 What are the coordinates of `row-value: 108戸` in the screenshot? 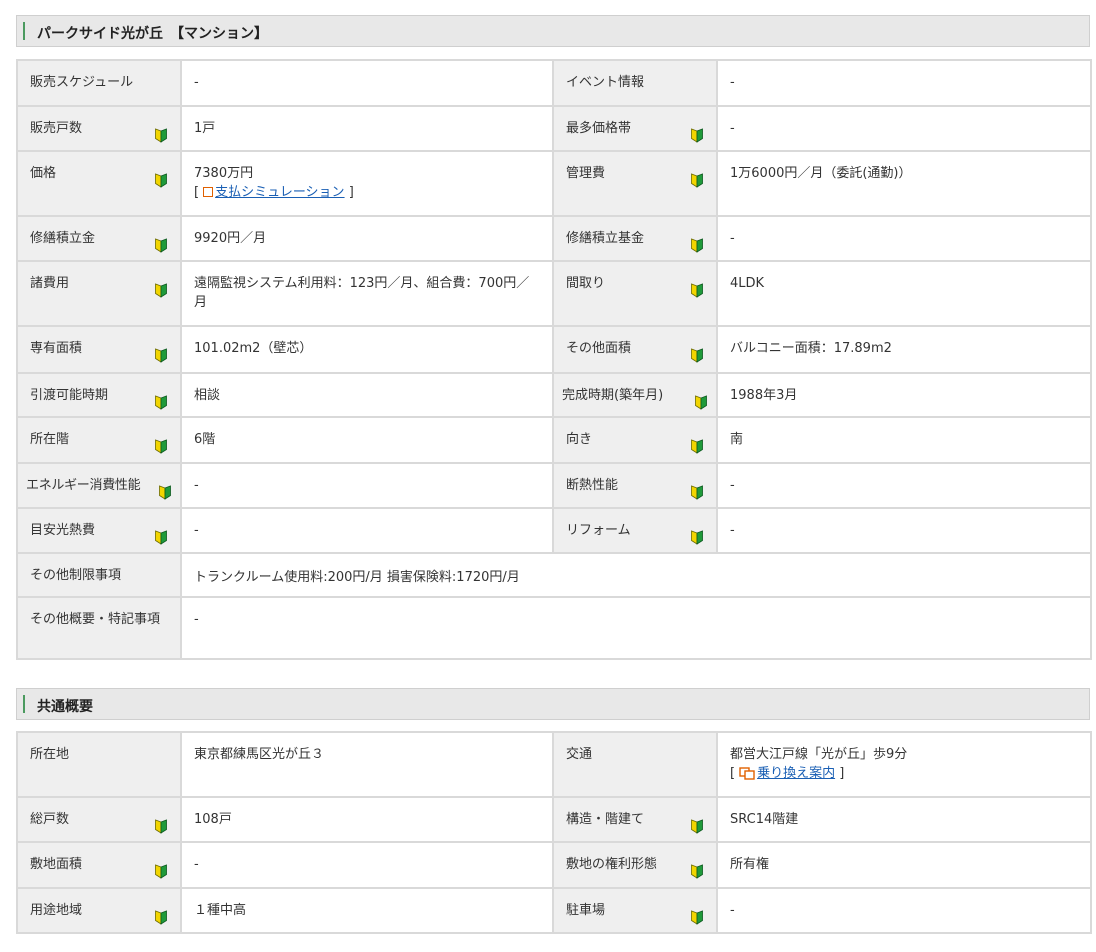 It's located at (367, 819).